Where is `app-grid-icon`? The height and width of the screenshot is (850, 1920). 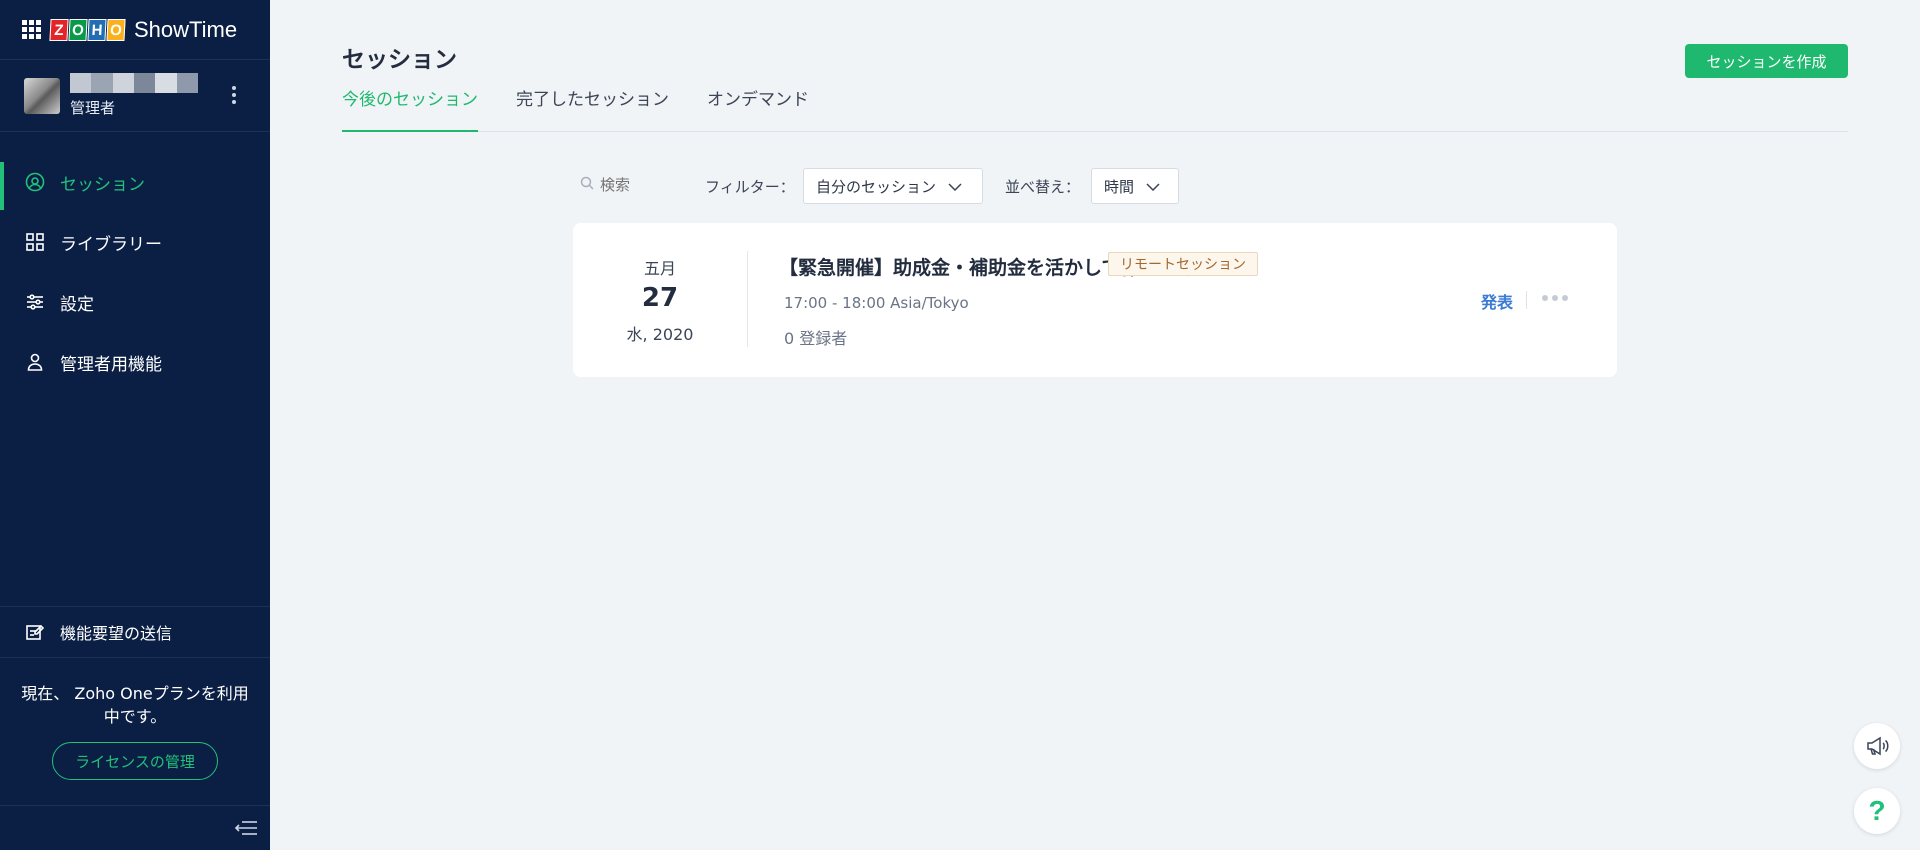
app-grid-icon is located at coordinates (32, 29).